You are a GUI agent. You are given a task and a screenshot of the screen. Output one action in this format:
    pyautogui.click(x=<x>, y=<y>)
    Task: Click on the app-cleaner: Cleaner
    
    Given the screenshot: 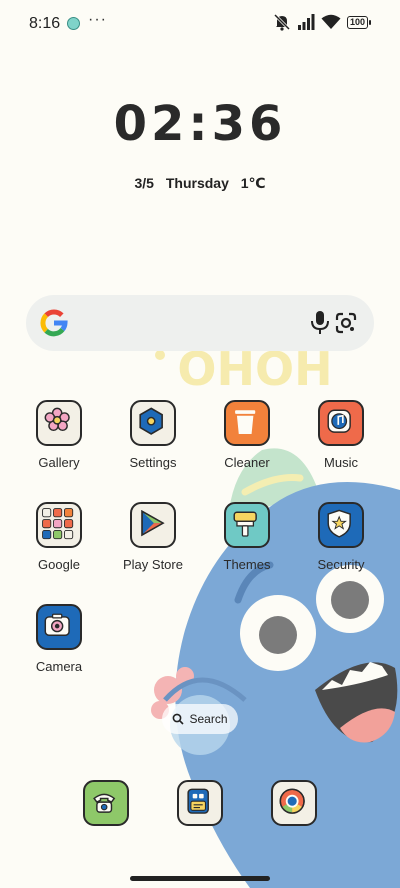 What is the action you would take?
    pyautogui.click(x=247, y=435)
    